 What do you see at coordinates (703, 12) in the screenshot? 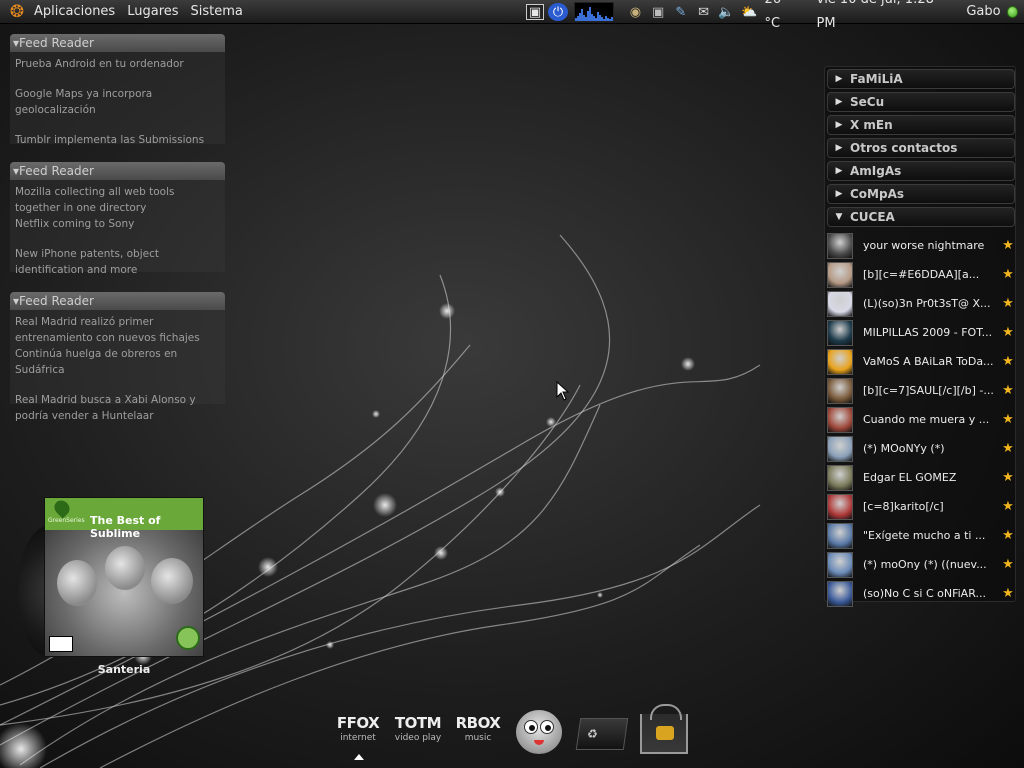
I see `mail-icon: ✉` at bounding box center [703, 12].